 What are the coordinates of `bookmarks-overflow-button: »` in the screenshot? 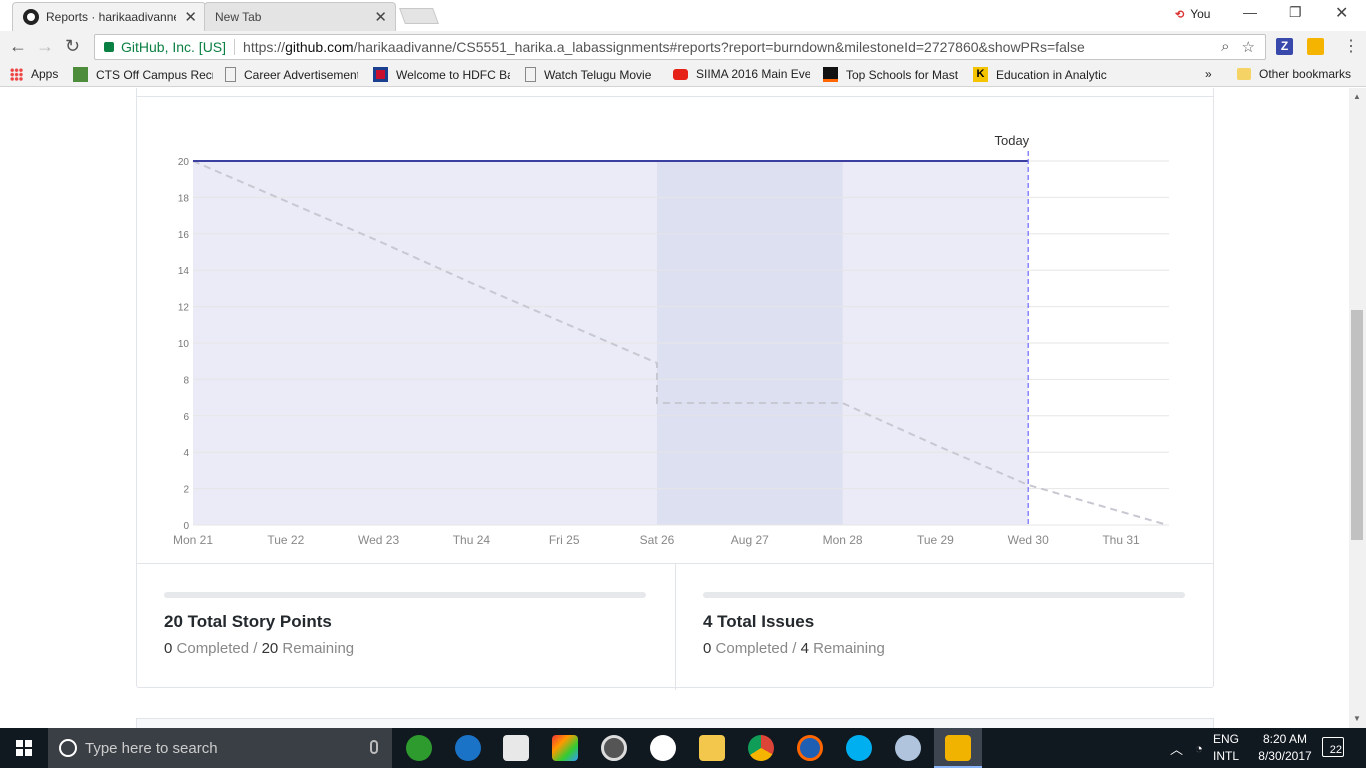 It's located at (1208, 74).